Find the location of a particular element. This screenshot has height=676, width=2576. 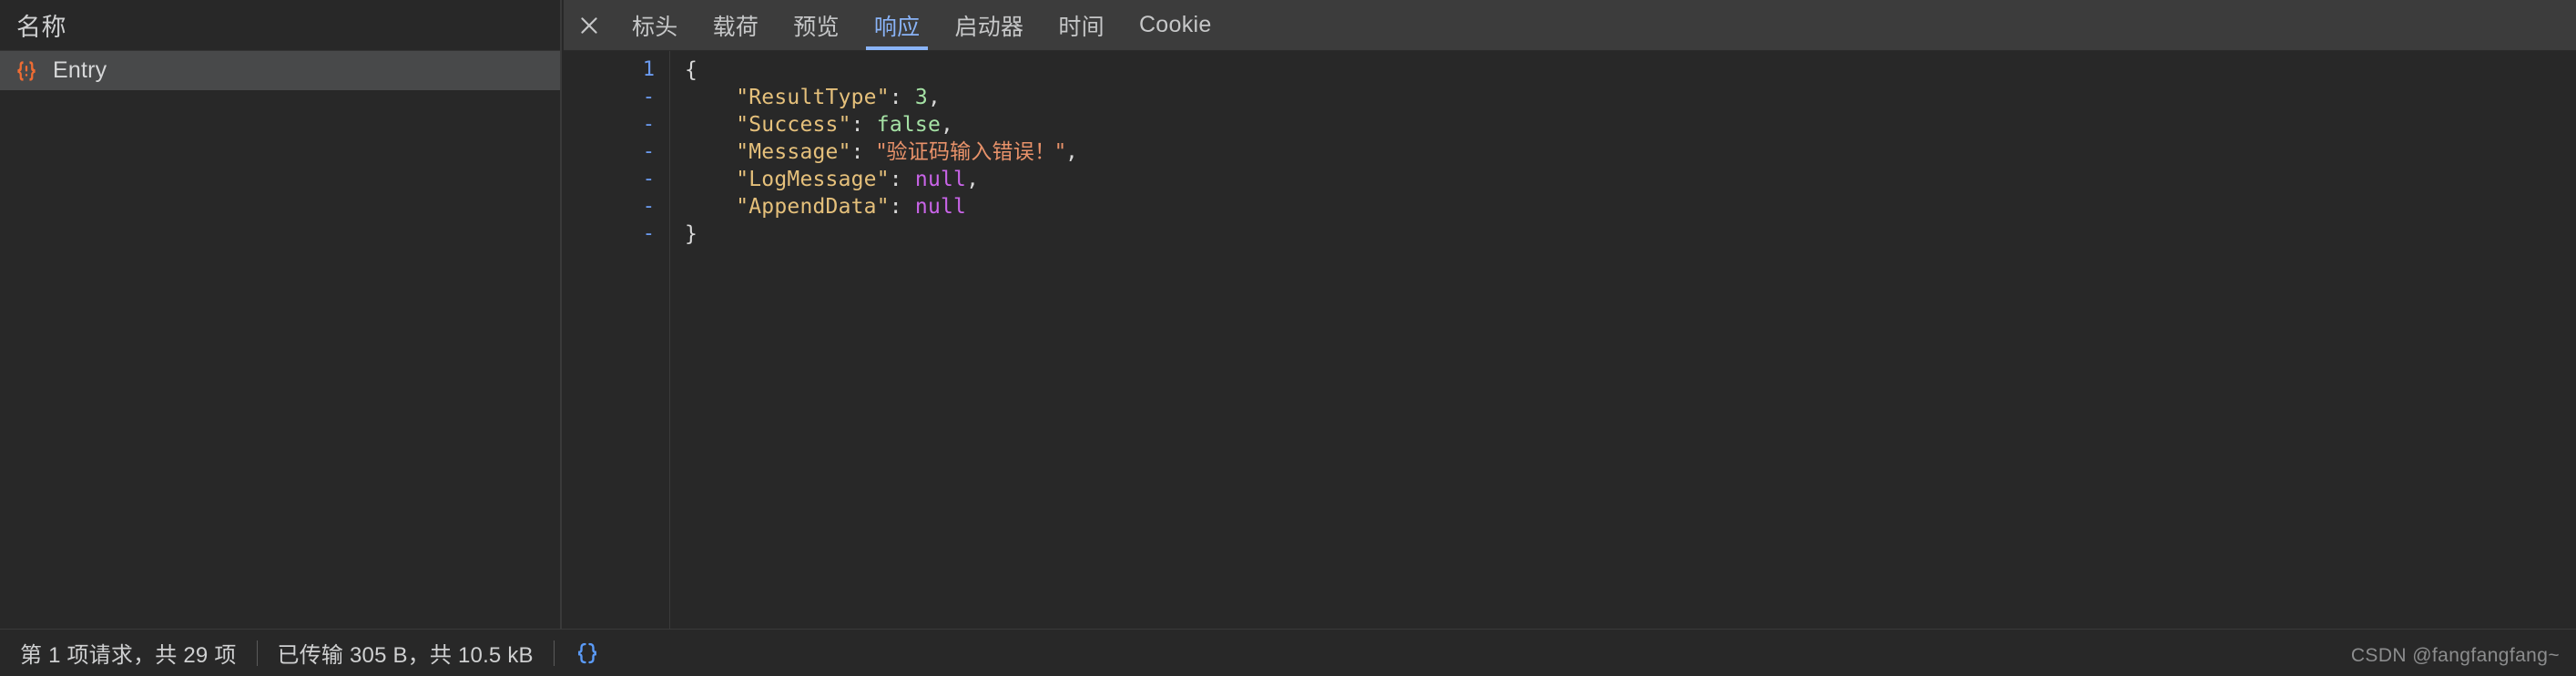

line-number-5: - is located at coordinates (648, 179).